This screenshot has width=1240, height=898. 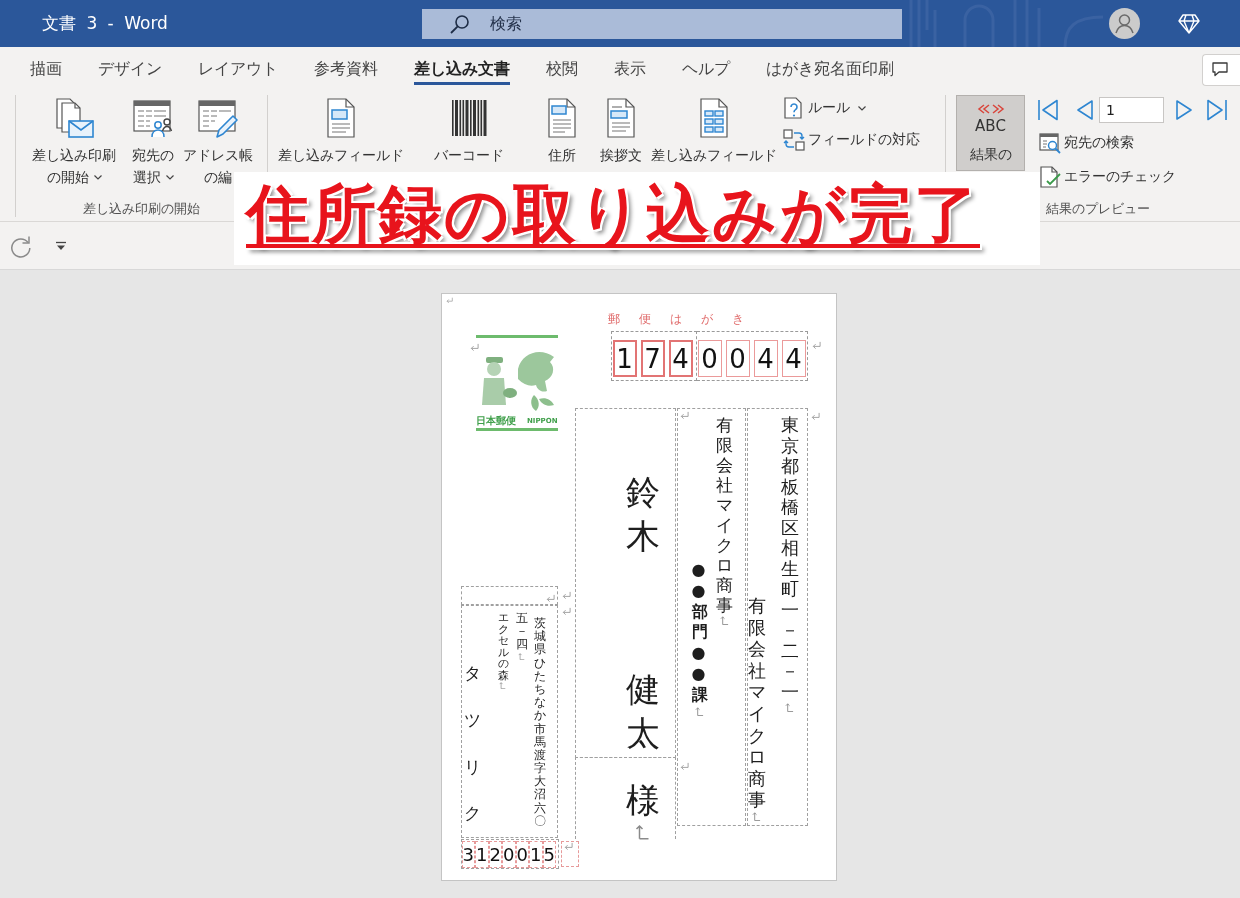 What do you see at coordinates (851, 140) in the screenshot?
I see `match-fields-button: フィールドの対応` at bounding box center [851, 140].